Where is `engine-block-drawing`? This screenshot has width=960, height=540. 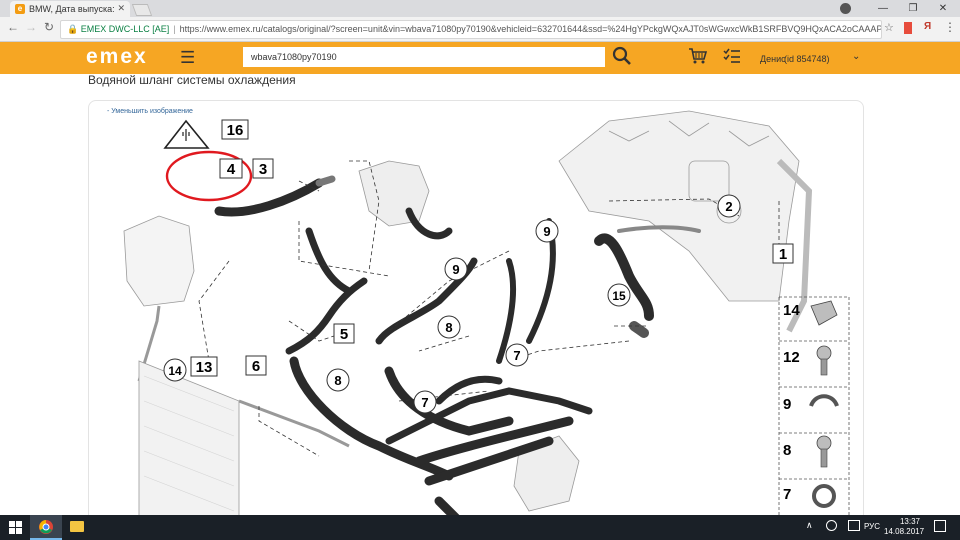 engine-block-drawing is located at coordinates (685, 221).